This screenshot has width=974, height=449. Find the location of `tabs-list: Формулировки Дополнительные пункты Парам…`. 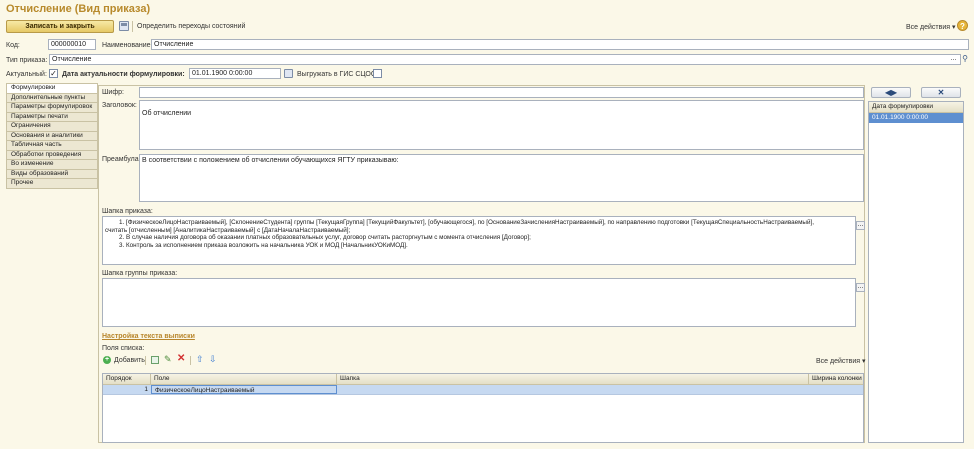

tabs-list: Формулировки Дополнительные пункты Парам… is located at coordinates (52, 136).